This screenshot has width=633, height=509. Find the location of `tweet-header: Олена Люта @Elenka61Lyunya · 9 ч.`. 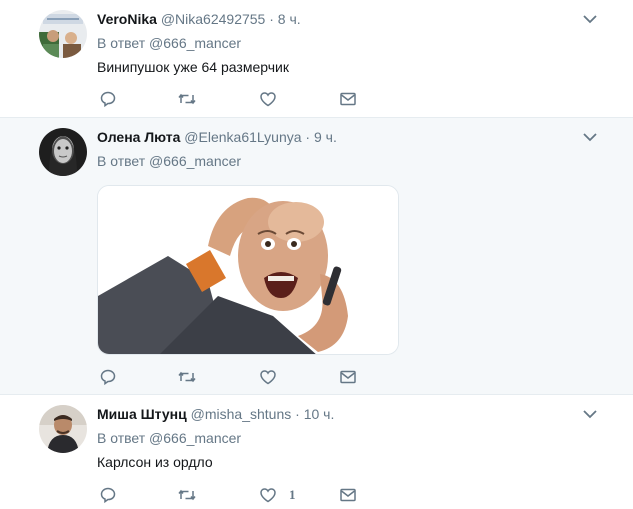

tweet-header: Олена Люта @Elenka61Lyunya · 9 ч. is located at coordinates (217, 137).